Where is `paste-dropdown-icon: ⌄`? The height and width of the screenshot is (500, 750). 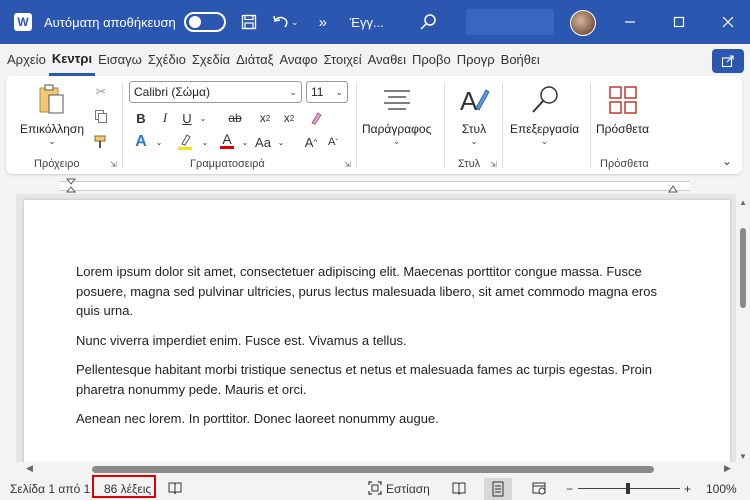 paste-dropdown-icon: ⌄ is located at coordinates (52, 141).